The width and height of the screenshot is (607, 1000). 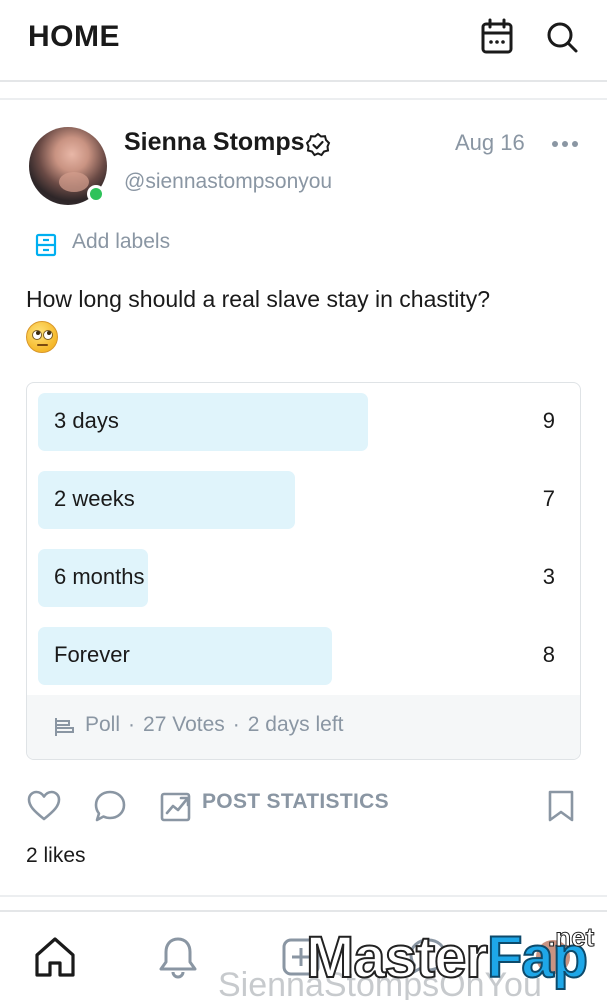 What do you see at coordinates (562, 37) in the screenshot?
I see `search-icon` at bounding box center [562, 37].